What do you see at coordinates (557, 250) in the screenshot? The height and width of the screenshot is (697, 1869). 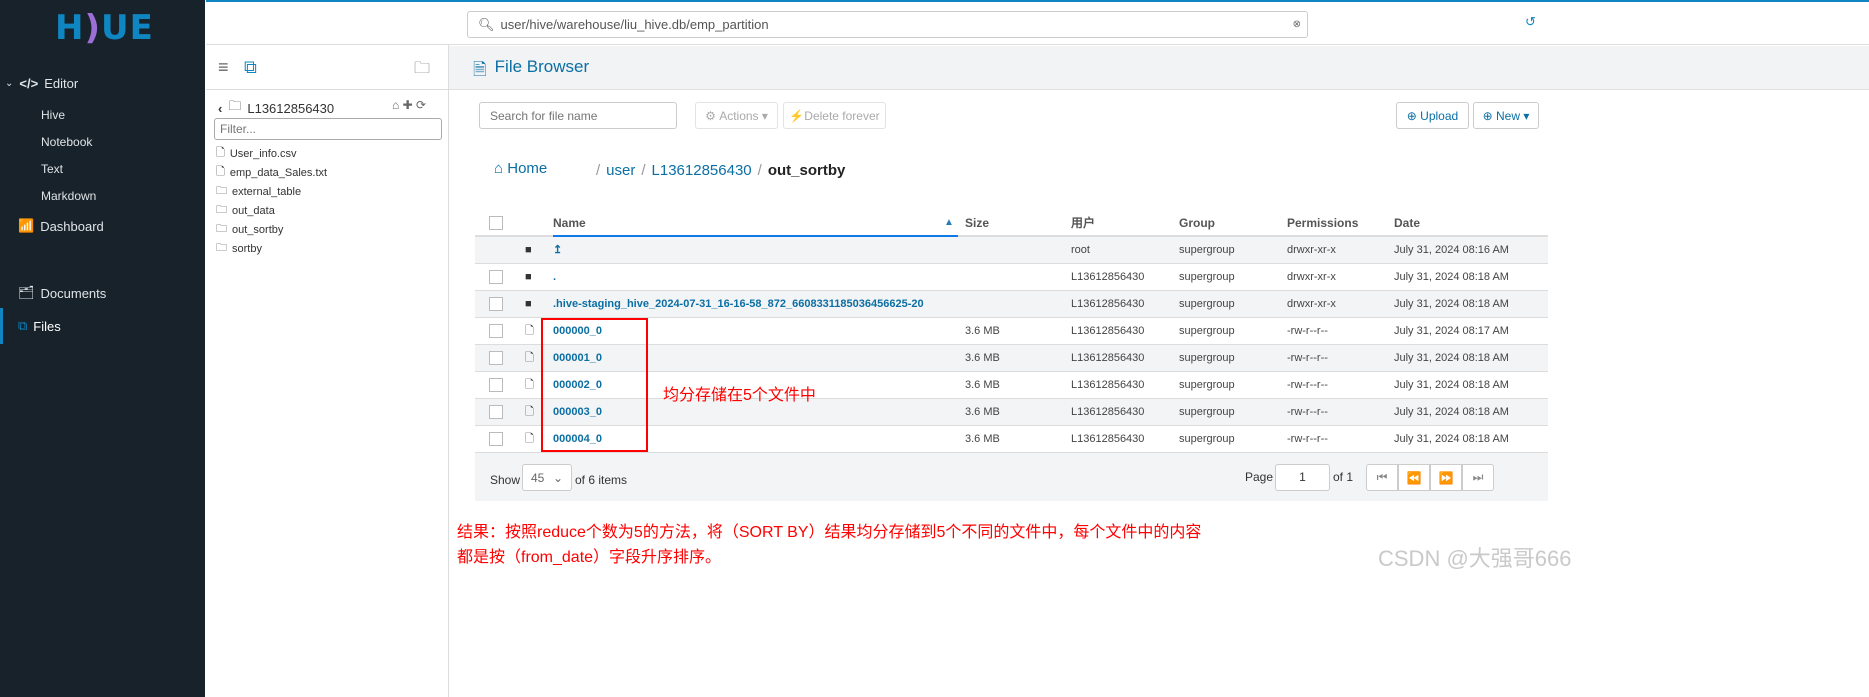 I see `file-name-link: ↥` at bounding box center [557, 250].